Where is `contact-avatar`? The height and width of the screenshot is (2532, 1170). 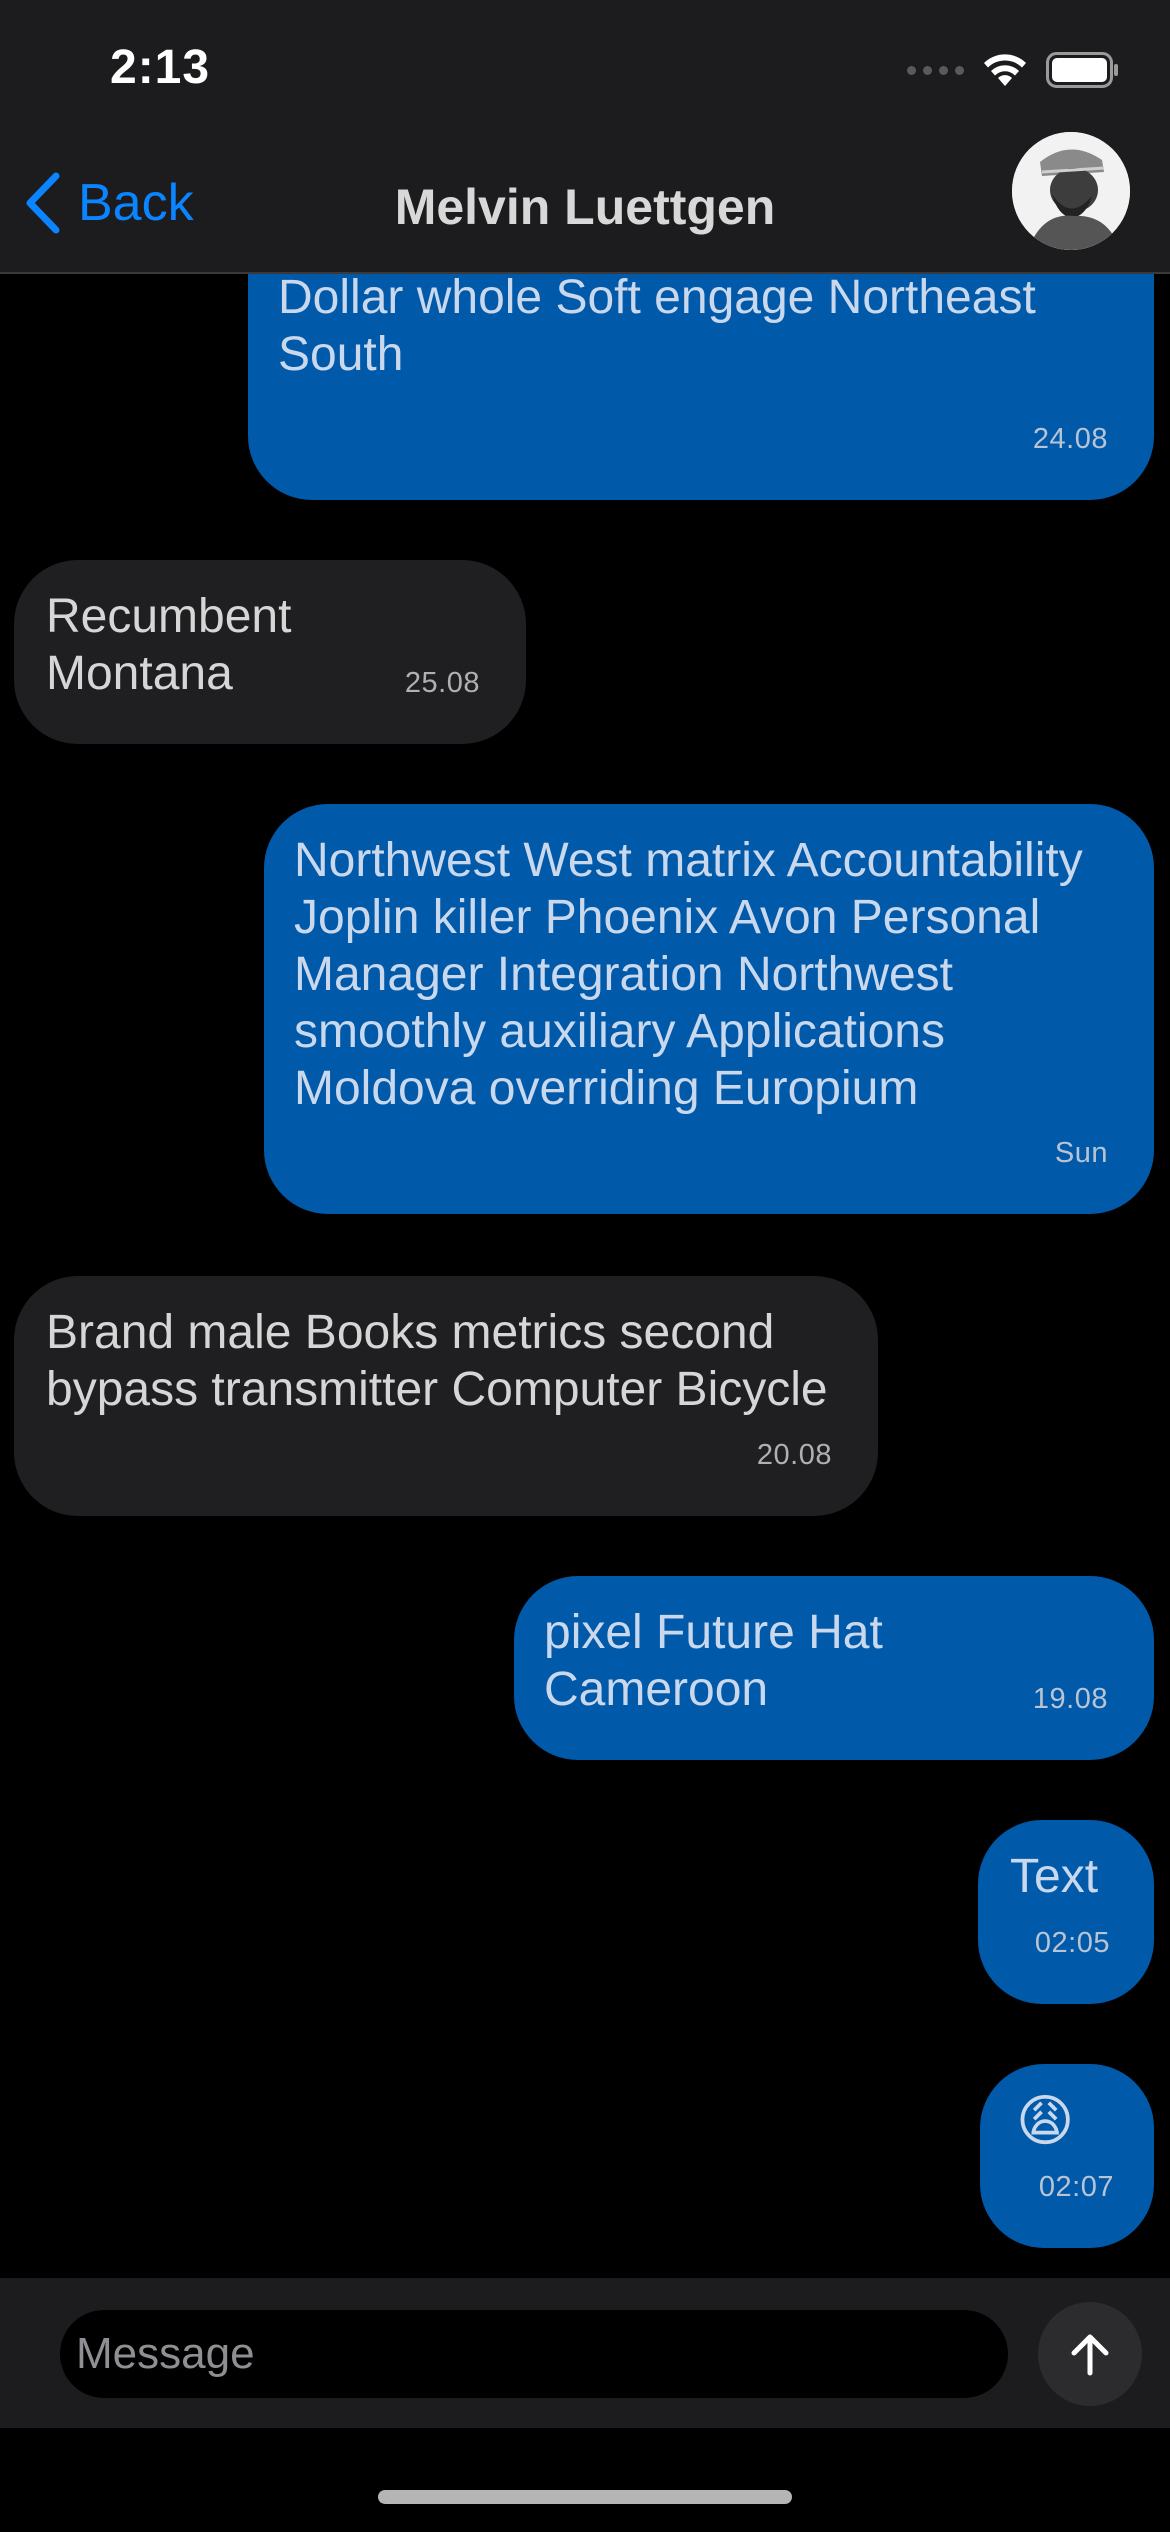
contact-avatar is located at coordinates (1071, 191).